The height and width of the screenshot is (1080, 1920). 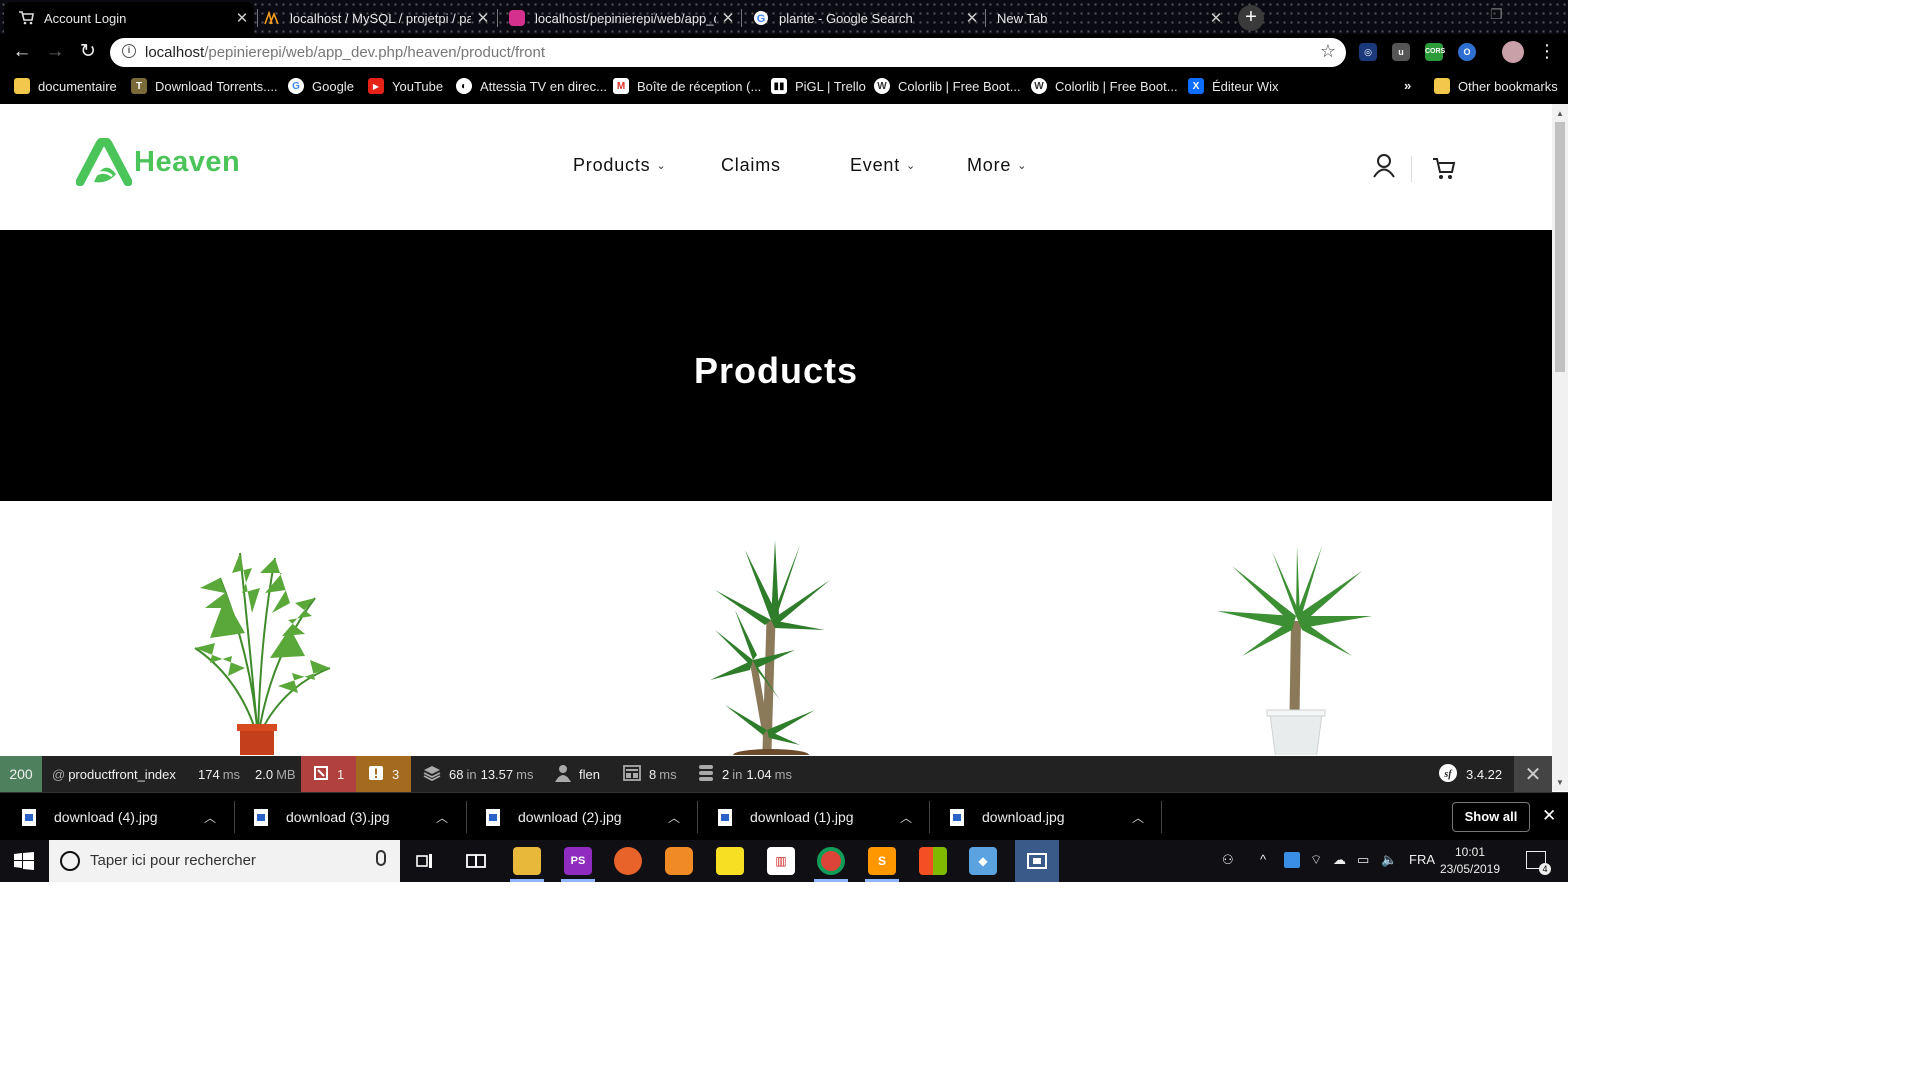 I want to click on tray-expand-icon: ^, so click(x=1263, y=859).